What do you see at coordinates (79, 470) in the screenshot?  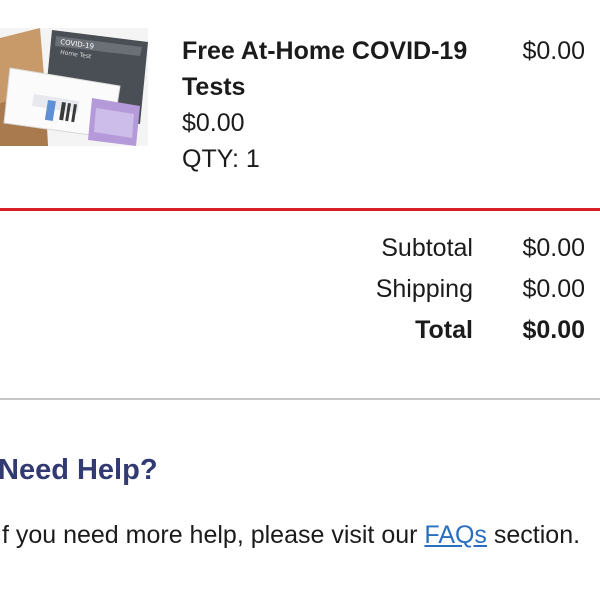 I see `help-heading: Need Help?` at bounding box center [79, 470].